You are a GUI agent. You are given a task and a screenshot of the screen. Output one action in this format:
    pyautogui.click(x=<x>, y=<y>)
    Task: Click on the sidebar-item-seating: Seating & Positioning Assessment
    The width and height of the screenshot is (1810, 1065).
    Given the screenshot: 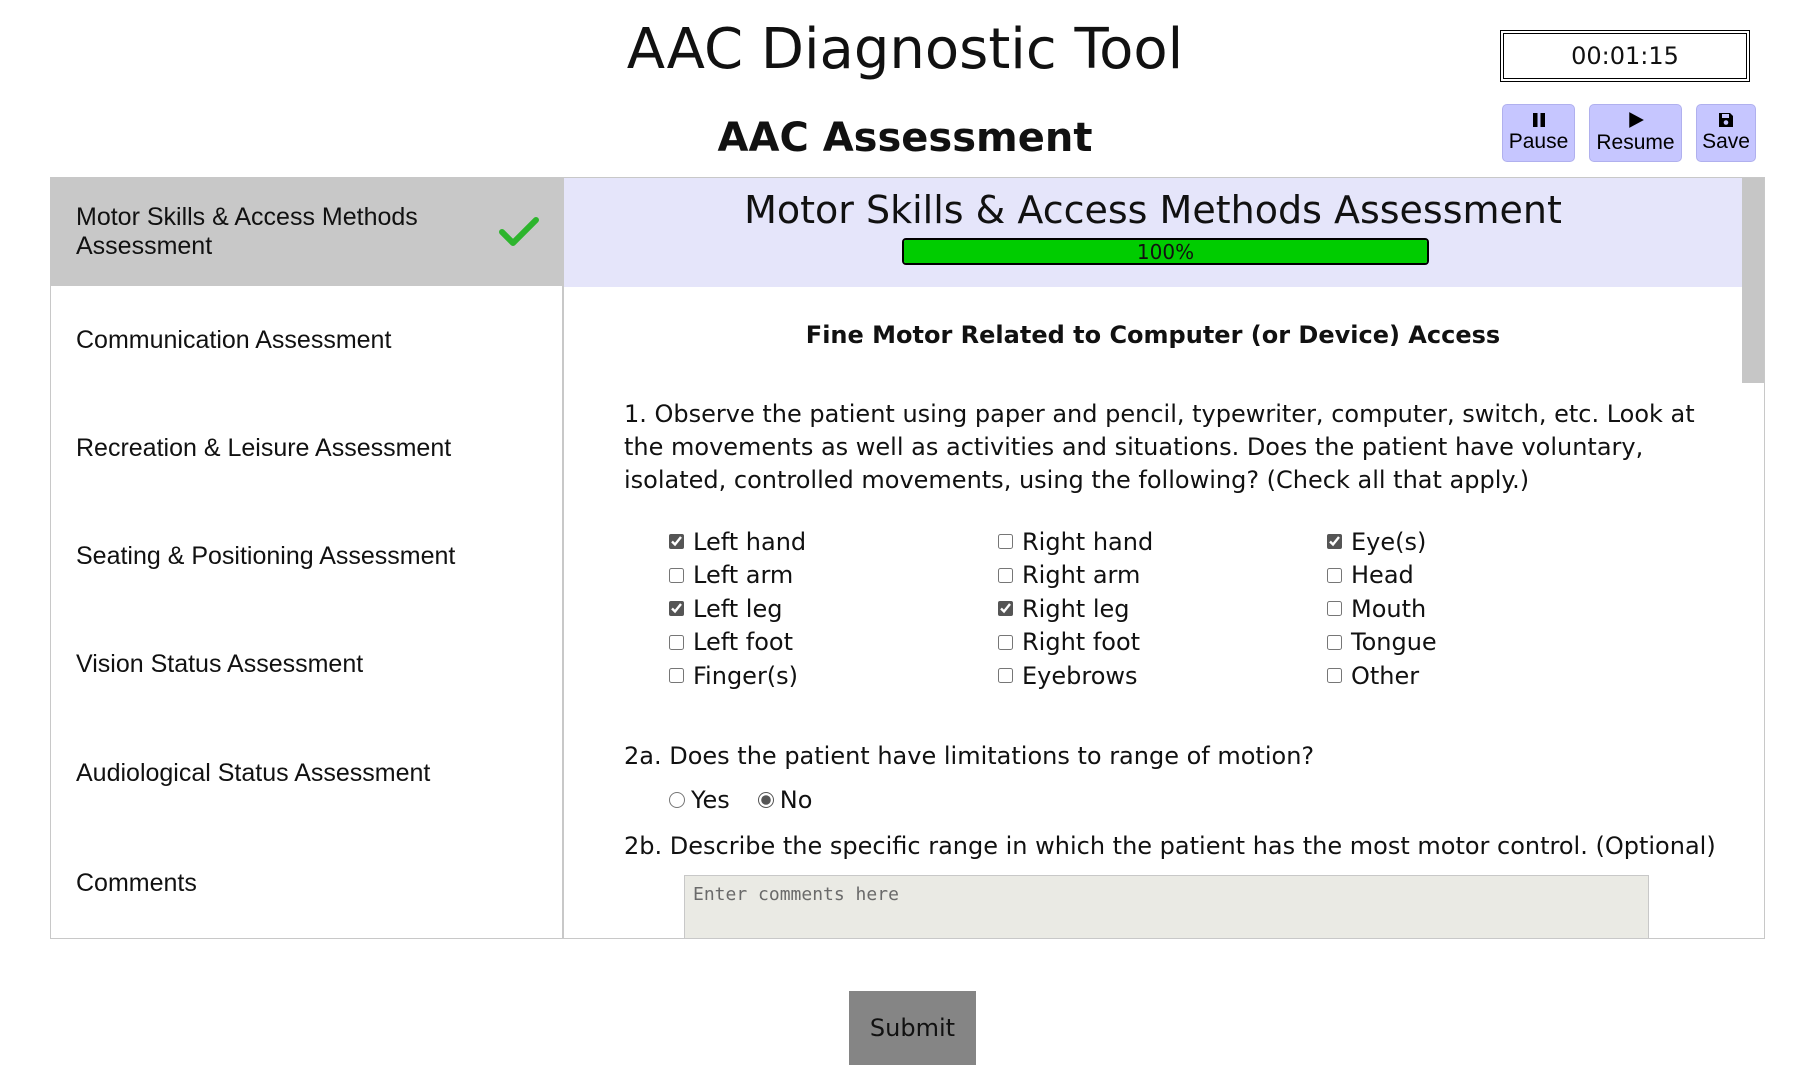 What is the action you would take?
    pyautogui.click(x=306, y=556)
    